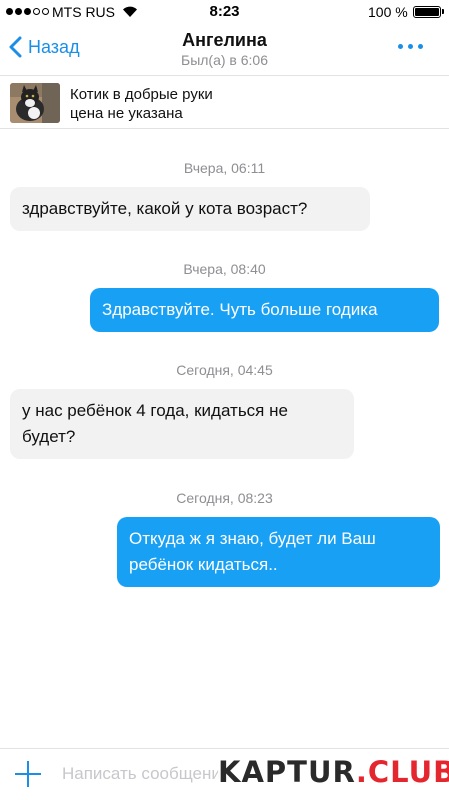 The height and width of the screenshot is (800, 449). What do you see at coordinates (400, 46) in the screenshot?
I see `more-dots-icon` at bounding box center [400, 46].